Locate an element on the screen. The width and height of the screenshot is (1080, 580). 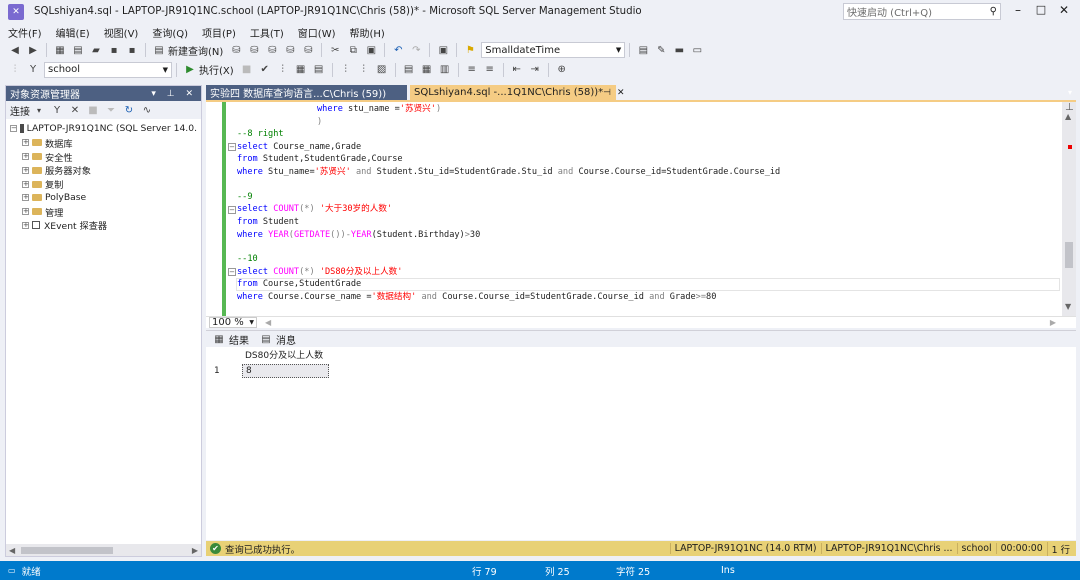
new-query-button: ▤ 新建查询(N) is located at coordinates (186, 50).